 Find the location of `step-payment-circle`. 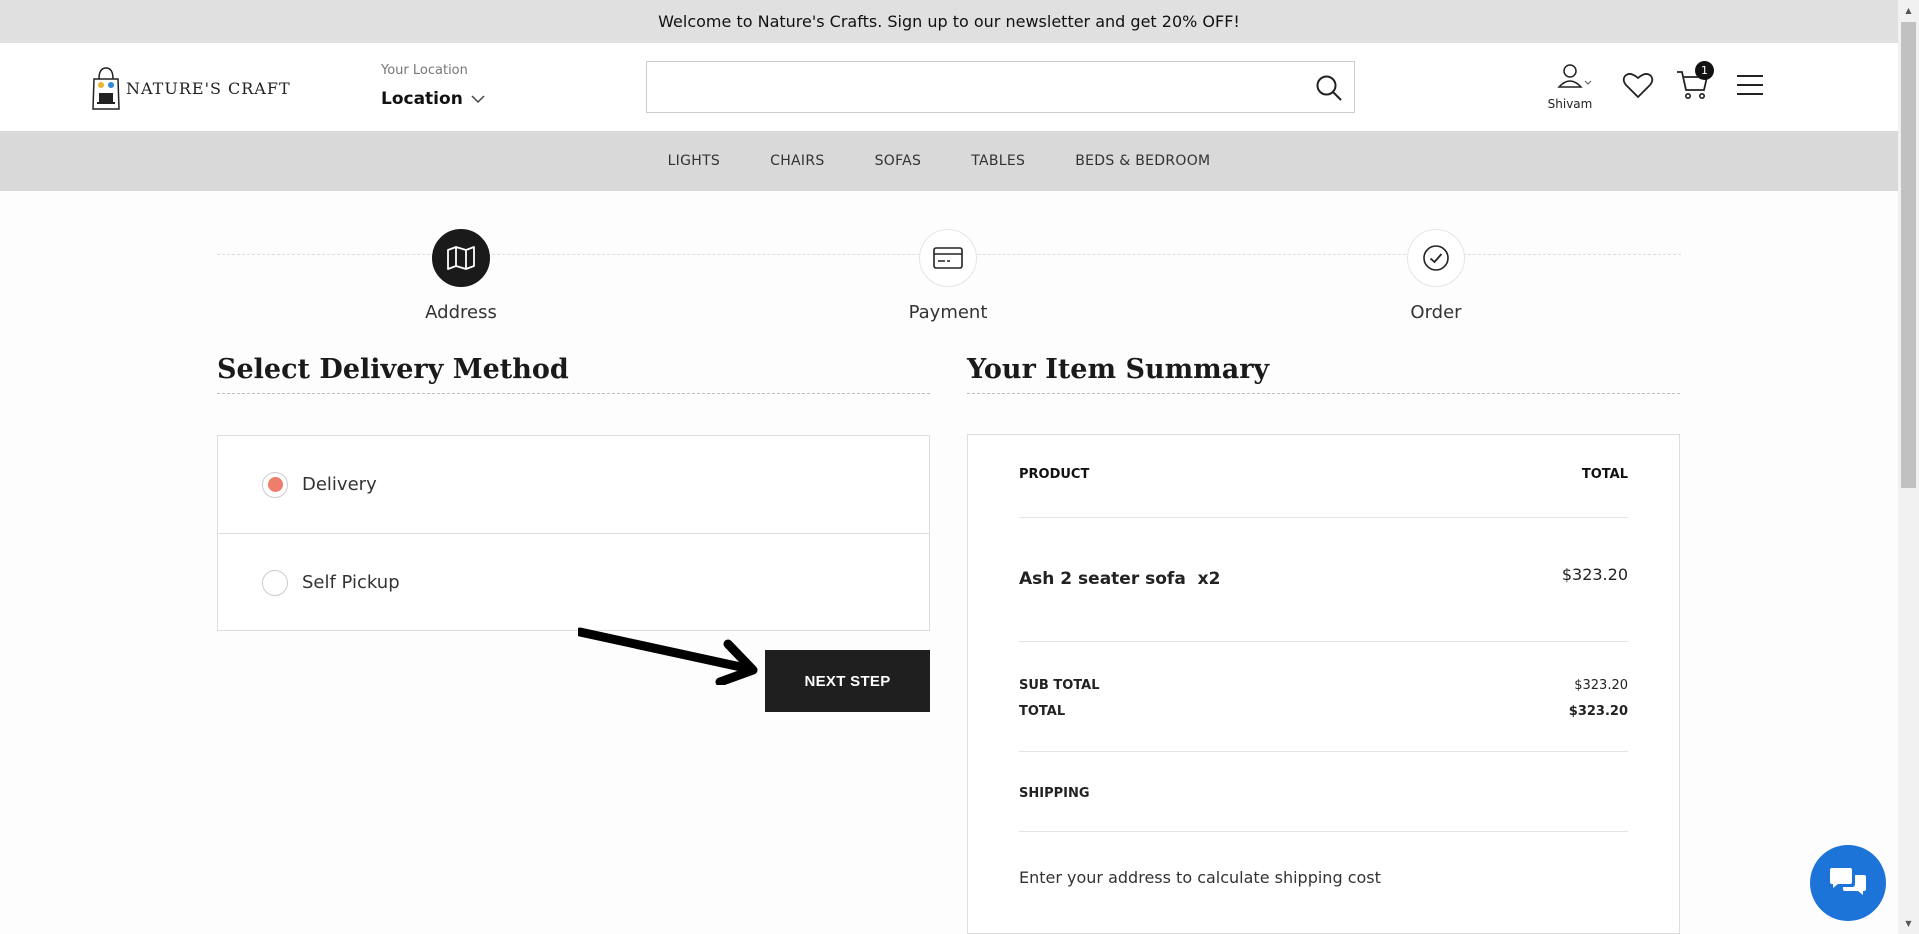

step-payment-circle is located at coordinates (948, 258).